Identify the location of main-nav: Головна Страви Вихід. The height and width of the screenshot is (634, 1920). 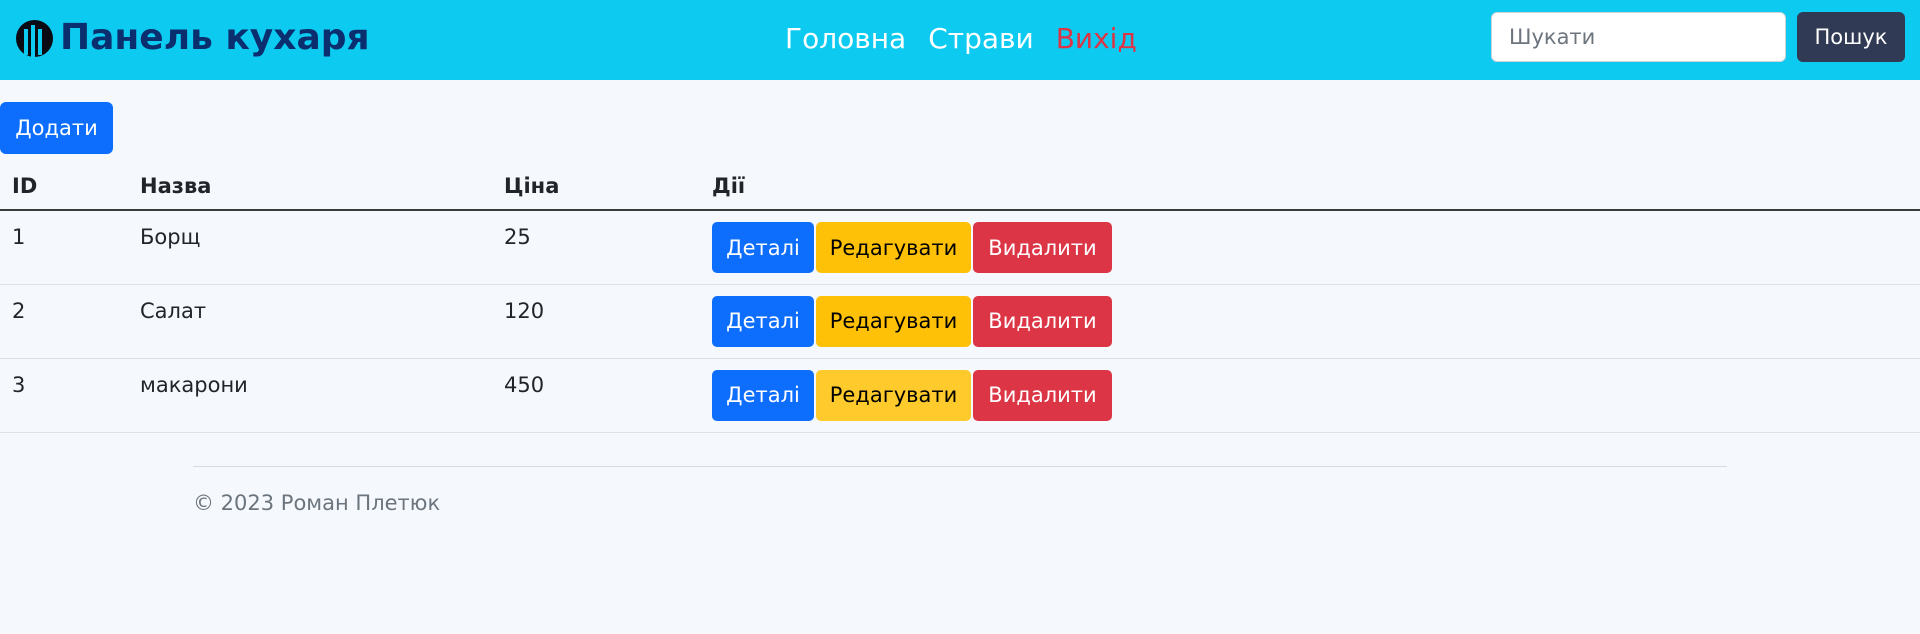
(961, 39).